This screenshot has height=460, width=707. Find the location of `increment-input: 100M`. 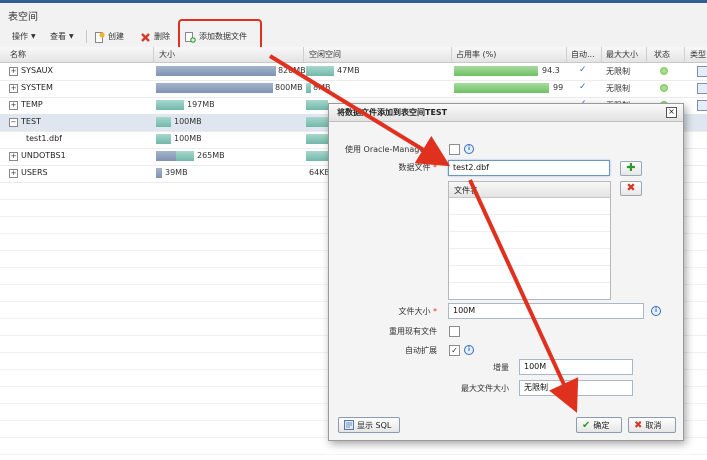

increment-input: 100M is located at coordinates (576, 367).